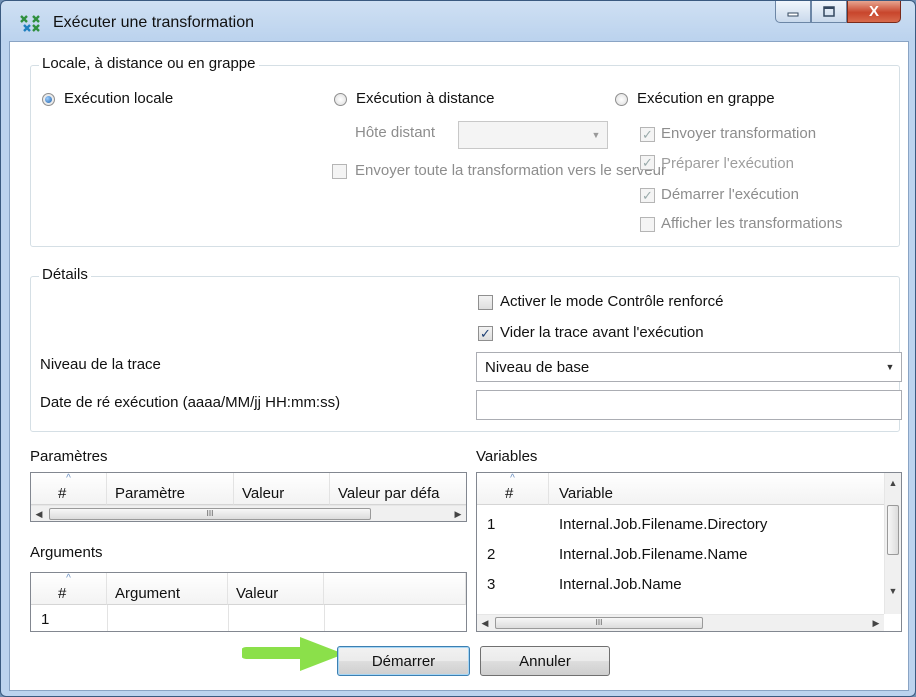  I want to click on scroll-up-icon: ▲, so click(893, 483).